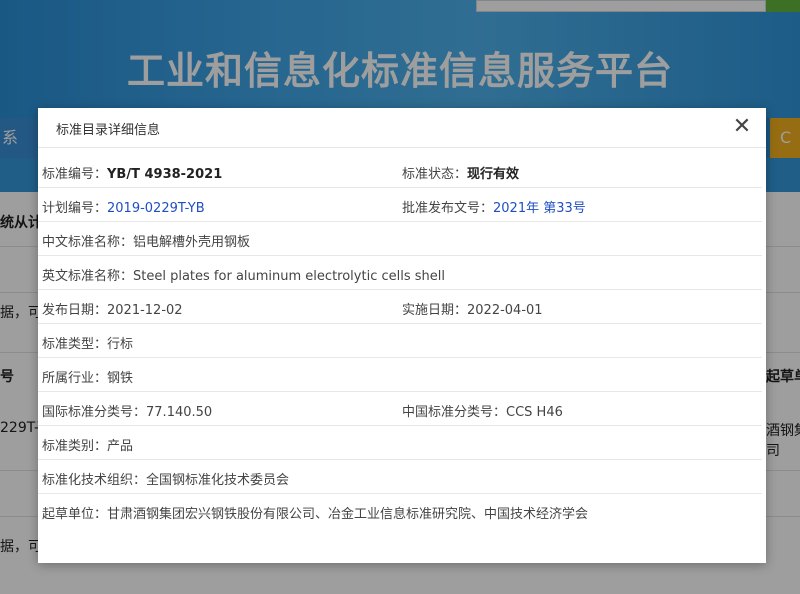 The height and width of the screenshot is (594, 800). Describe the element at coordinates (108, 130) in the screenshot. I see `dialog-title: 标准目录详细信息` at that location.